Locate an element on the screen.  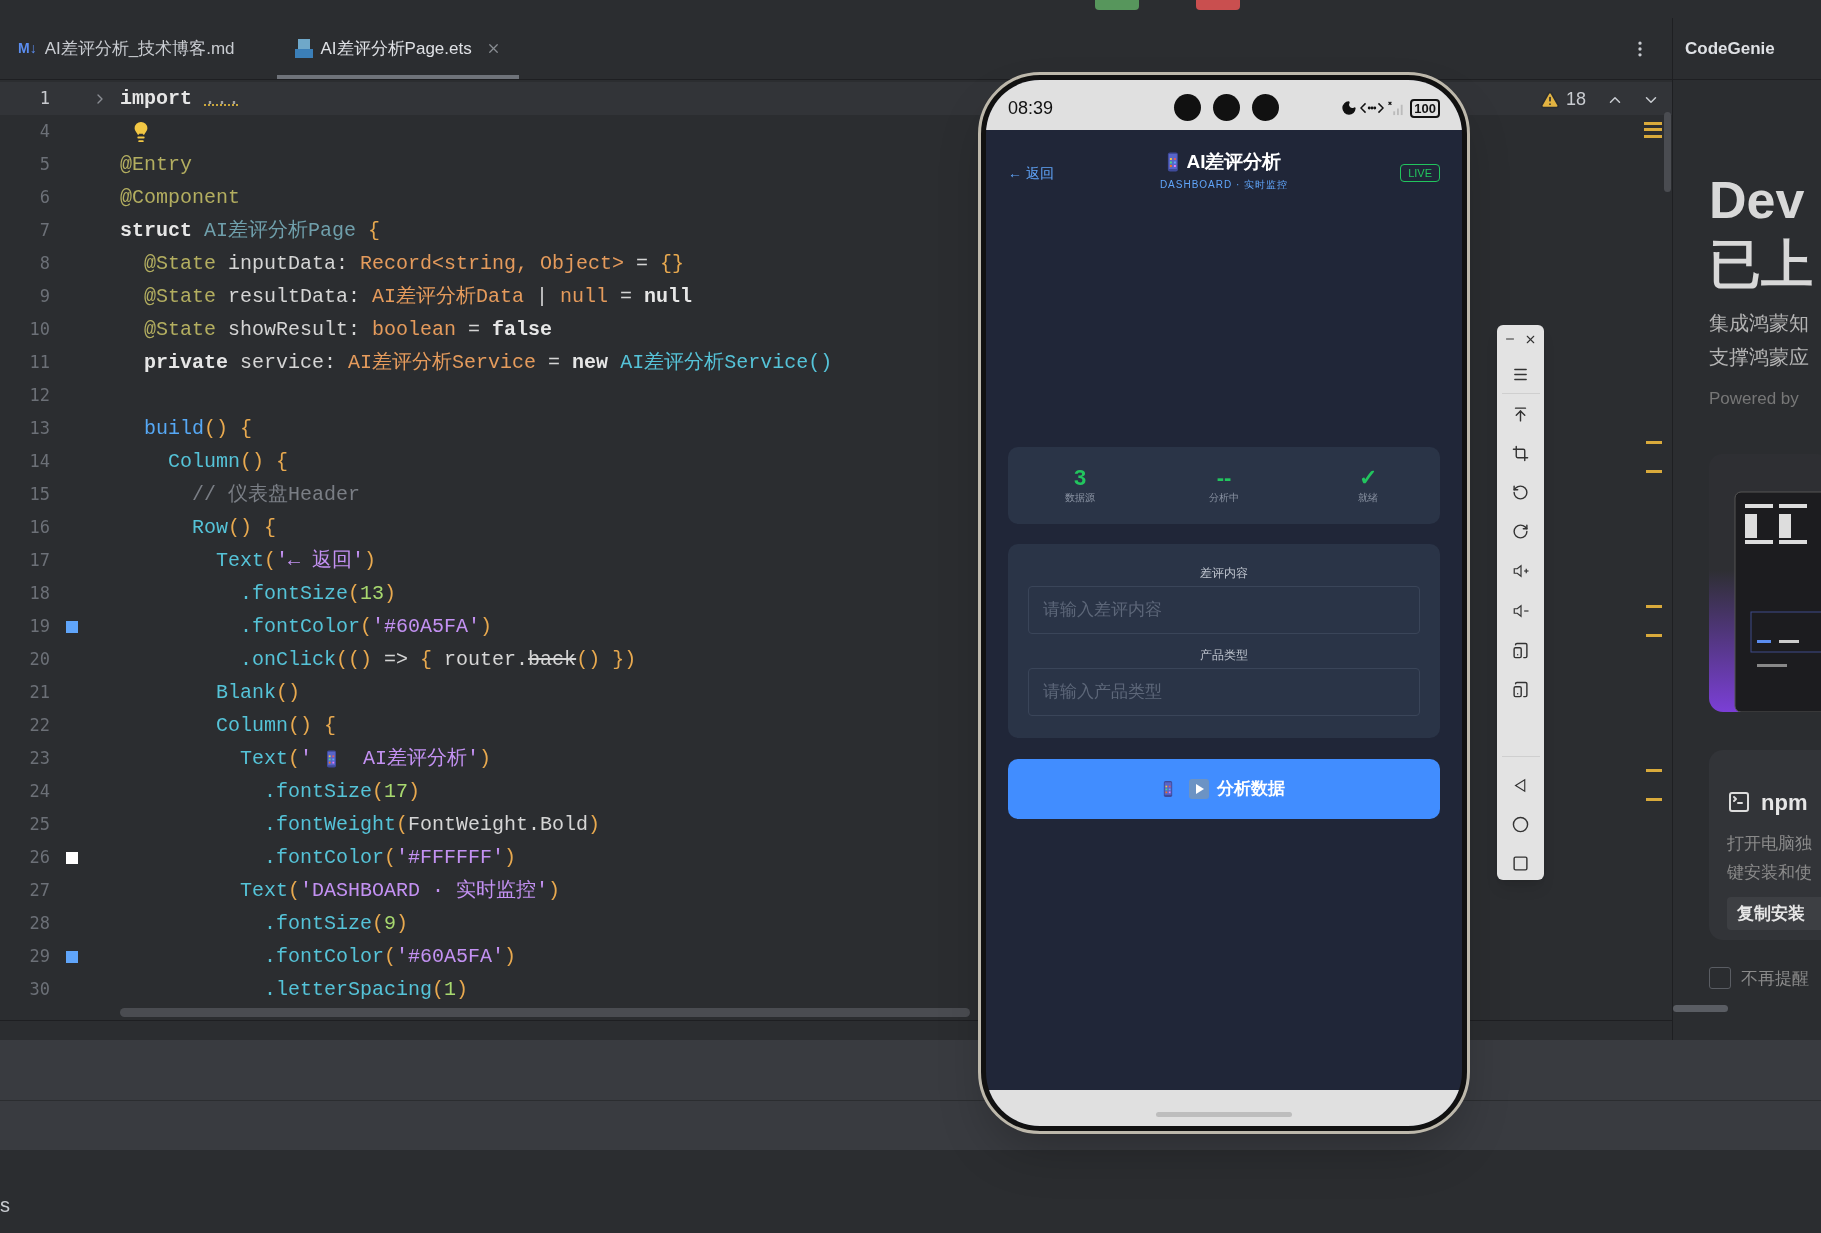
line-number: 28 is located at coordinates (39, 923).